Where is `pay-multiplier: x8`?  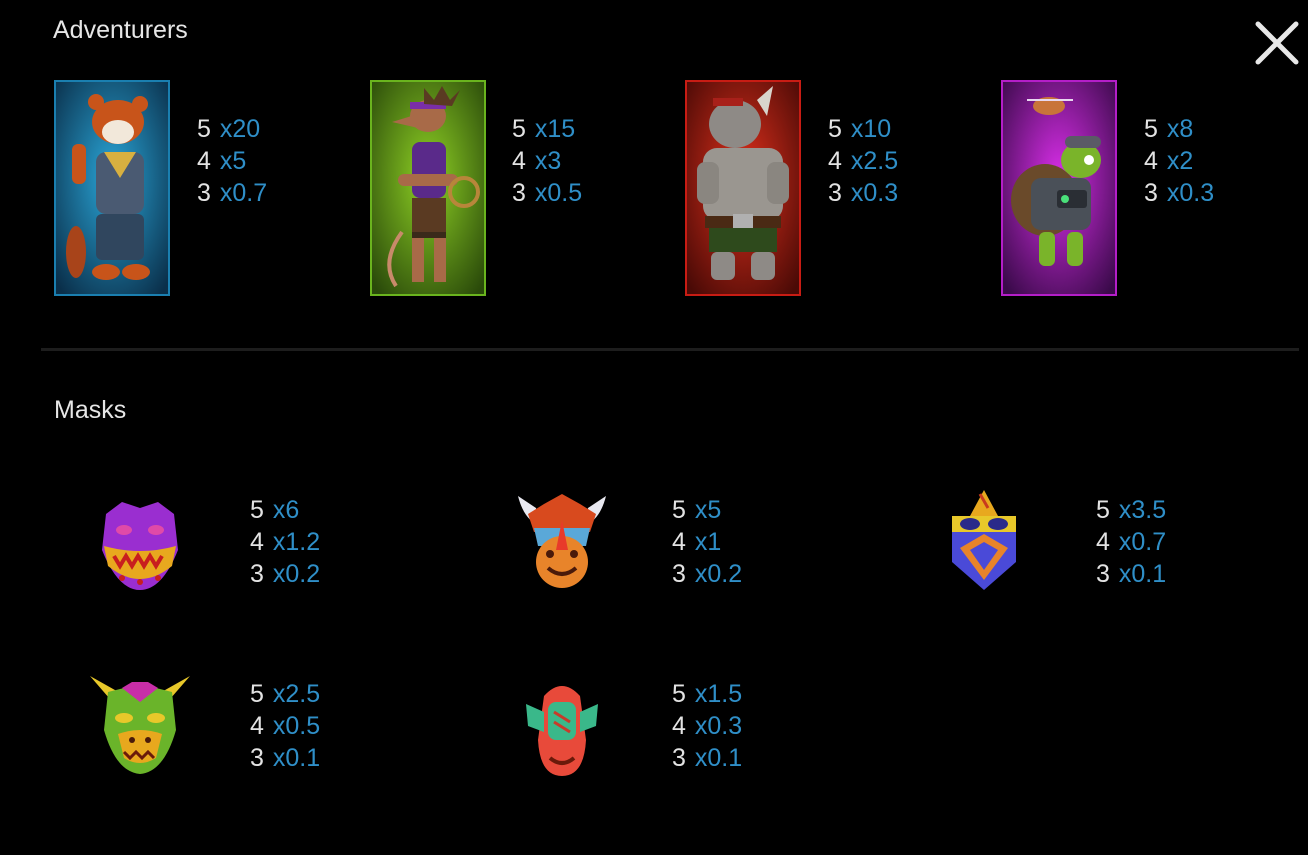
pay-multiplier: x8 is located at coordinates (1180, 129).